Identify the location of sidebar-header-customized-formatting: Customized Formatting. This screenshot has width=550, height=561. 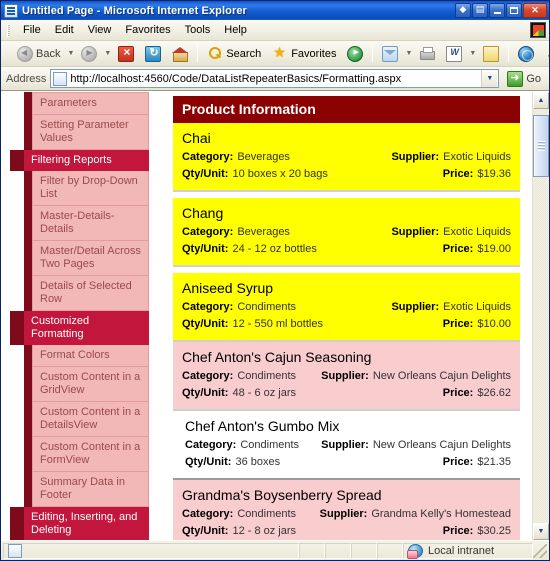
(79, 328).